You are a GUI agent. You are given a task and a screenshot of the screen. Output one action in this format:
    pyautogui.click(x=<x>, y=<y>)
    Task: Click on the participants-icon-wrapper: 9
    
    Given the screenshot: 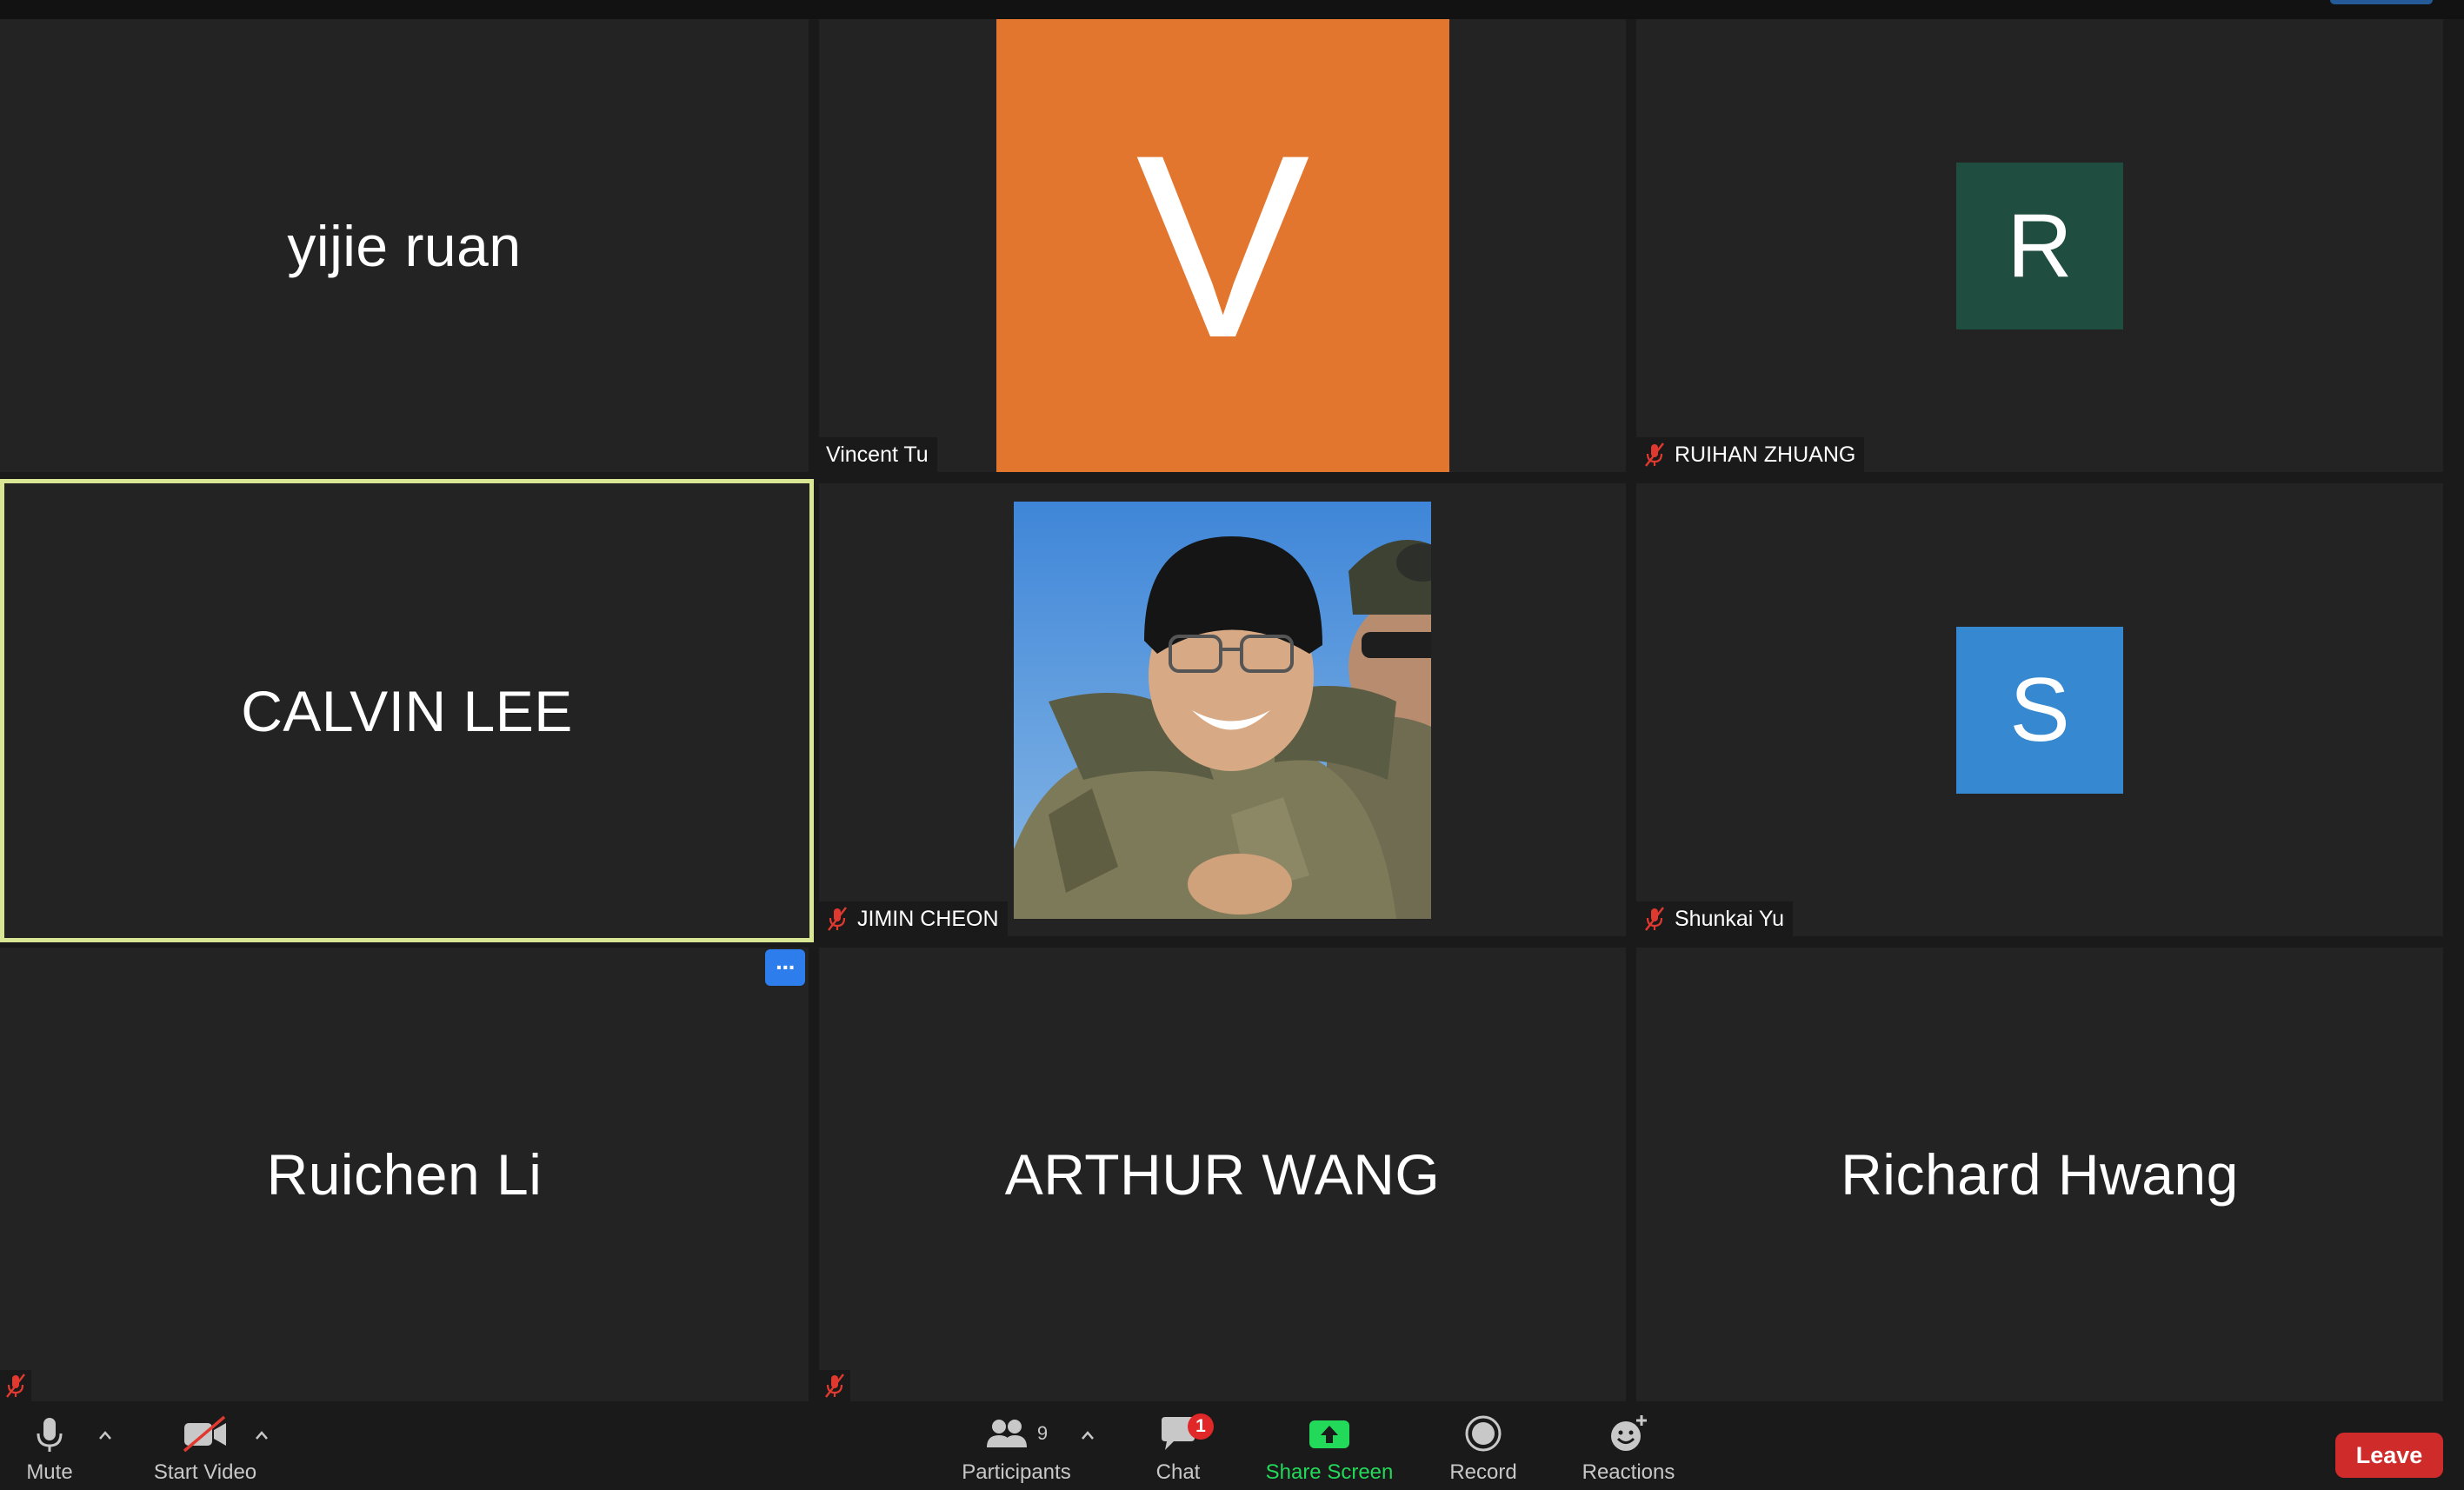 What is the action you would take?
    pyautogui.click(x=1016, y=1433)
    